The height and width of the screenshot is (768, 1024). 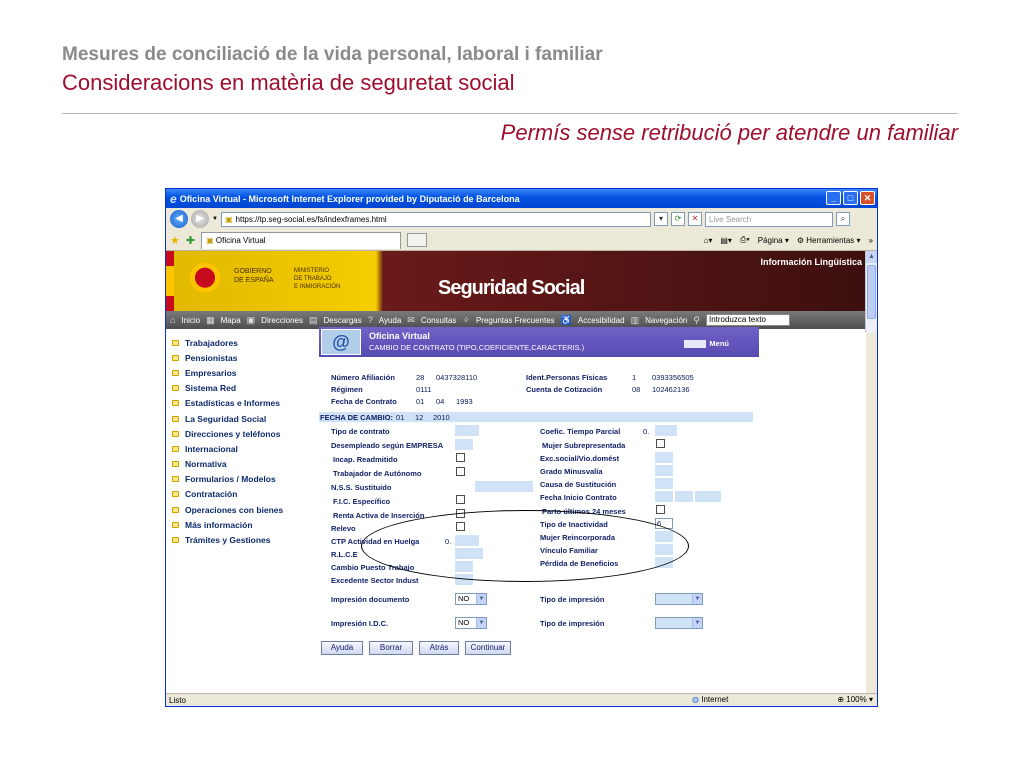 What do you see at coordinates (467, 430) in the screenshot?
I see `tipo-contrato-input` at bounding box center [467, 430].